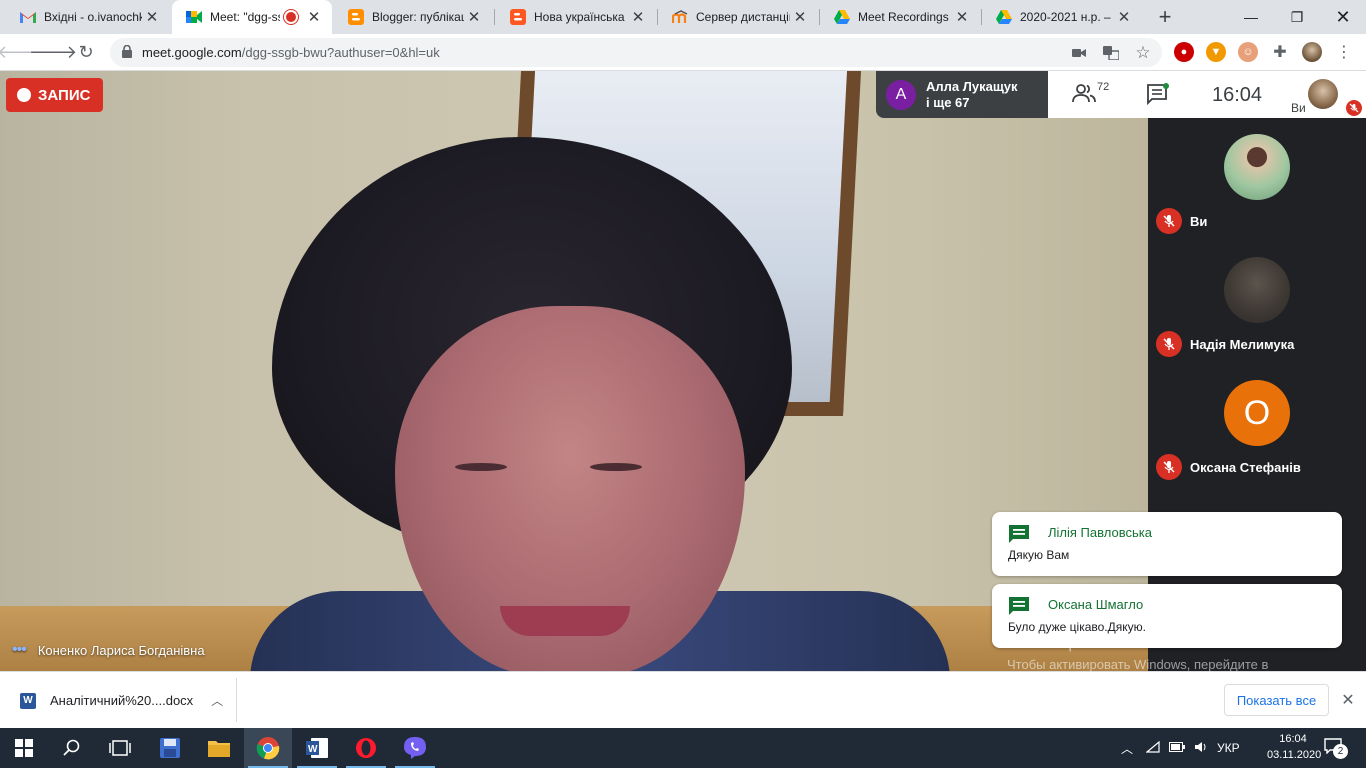  What do you see at coordinates (972, 86) in the screenshot?
I see `host-name: Алла Лукащук` at bounding box center [972, 86].